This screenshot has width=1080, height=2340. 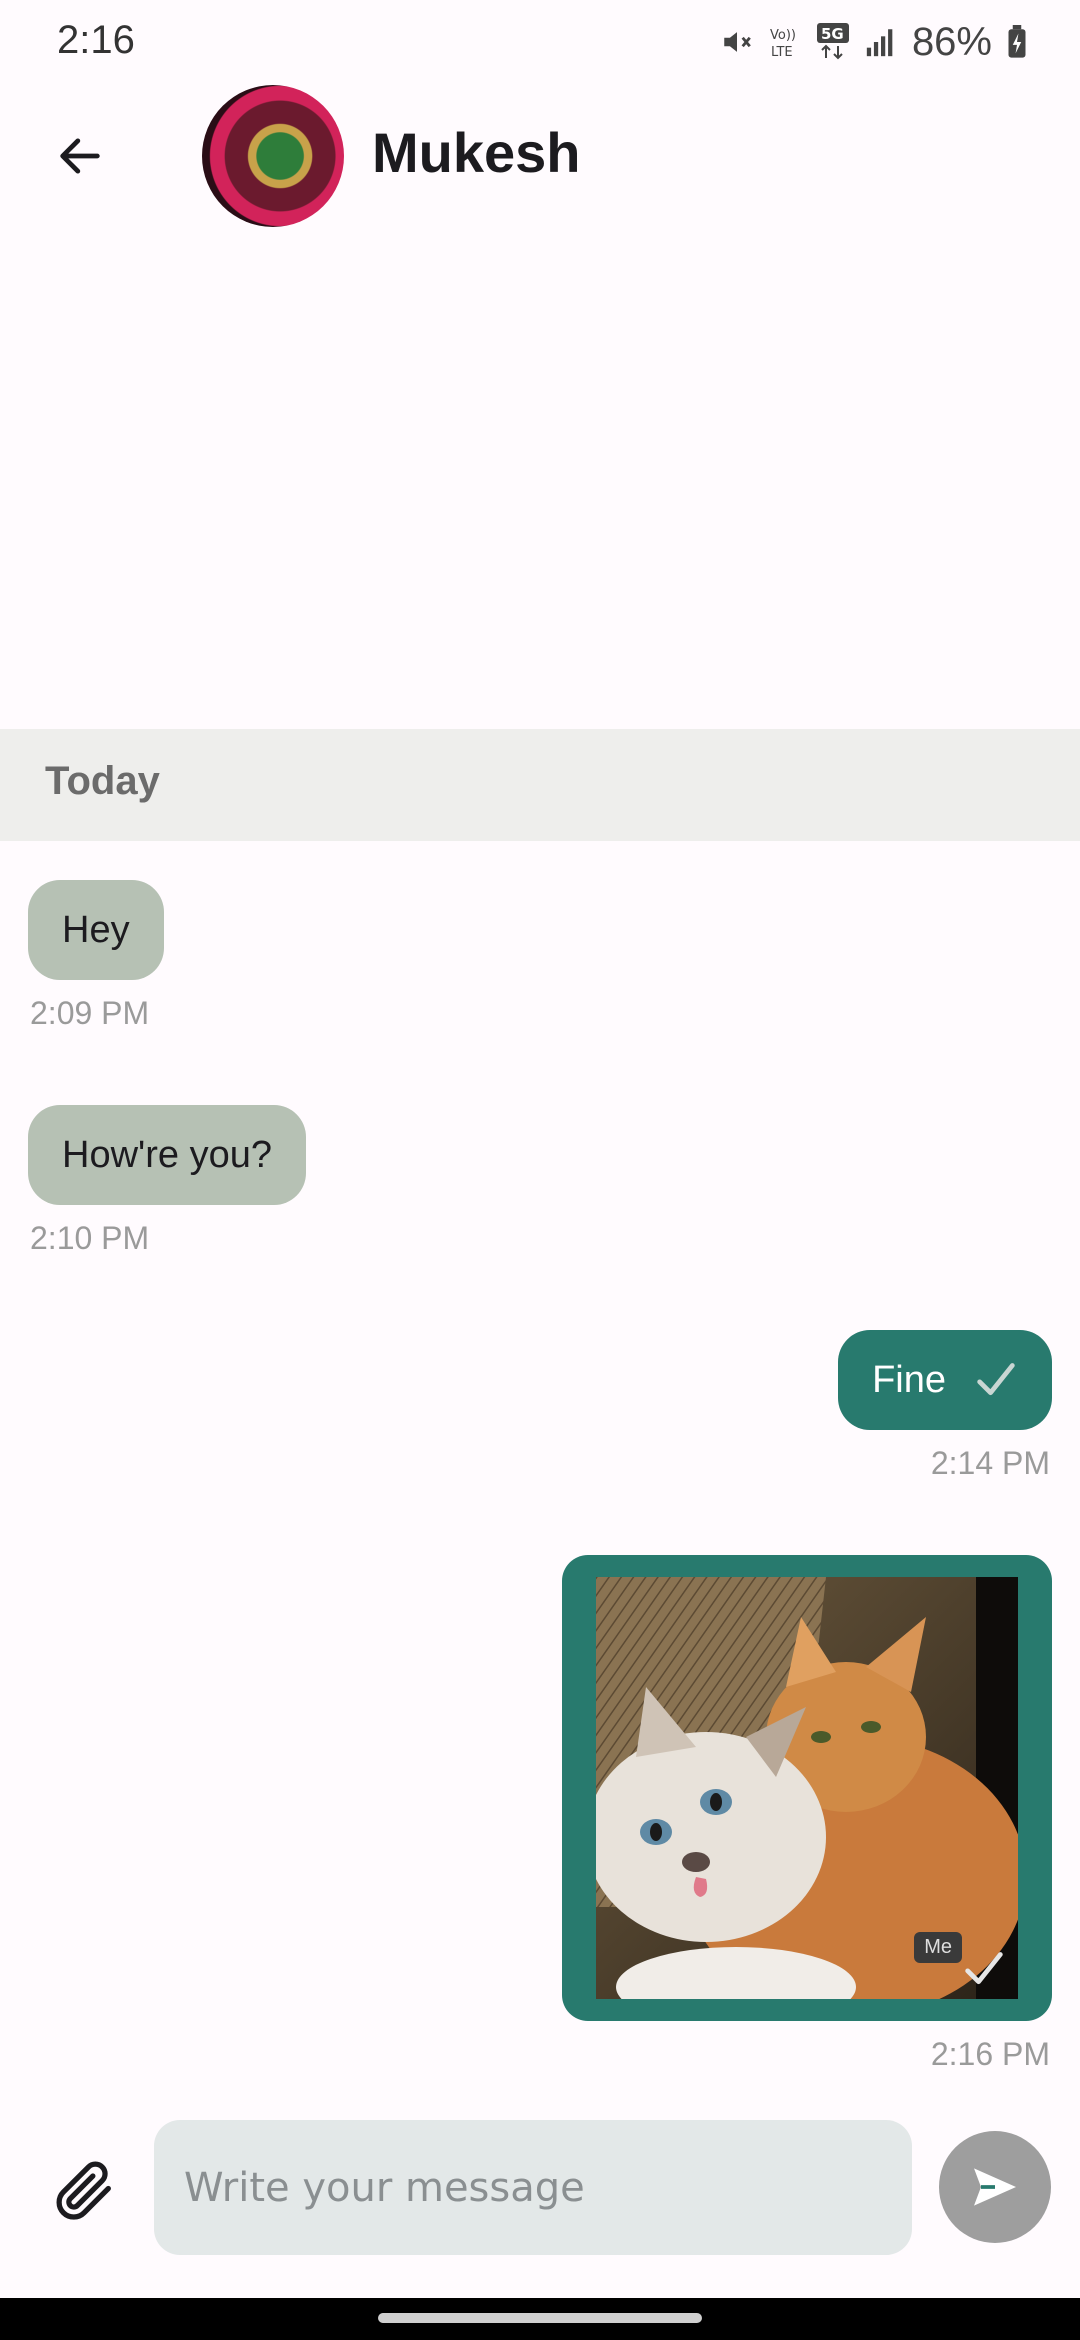 What do you see at coordinates (782, 52) in the screenshot?
I see `svg-text: LTE` at bounding box center [782, 52].